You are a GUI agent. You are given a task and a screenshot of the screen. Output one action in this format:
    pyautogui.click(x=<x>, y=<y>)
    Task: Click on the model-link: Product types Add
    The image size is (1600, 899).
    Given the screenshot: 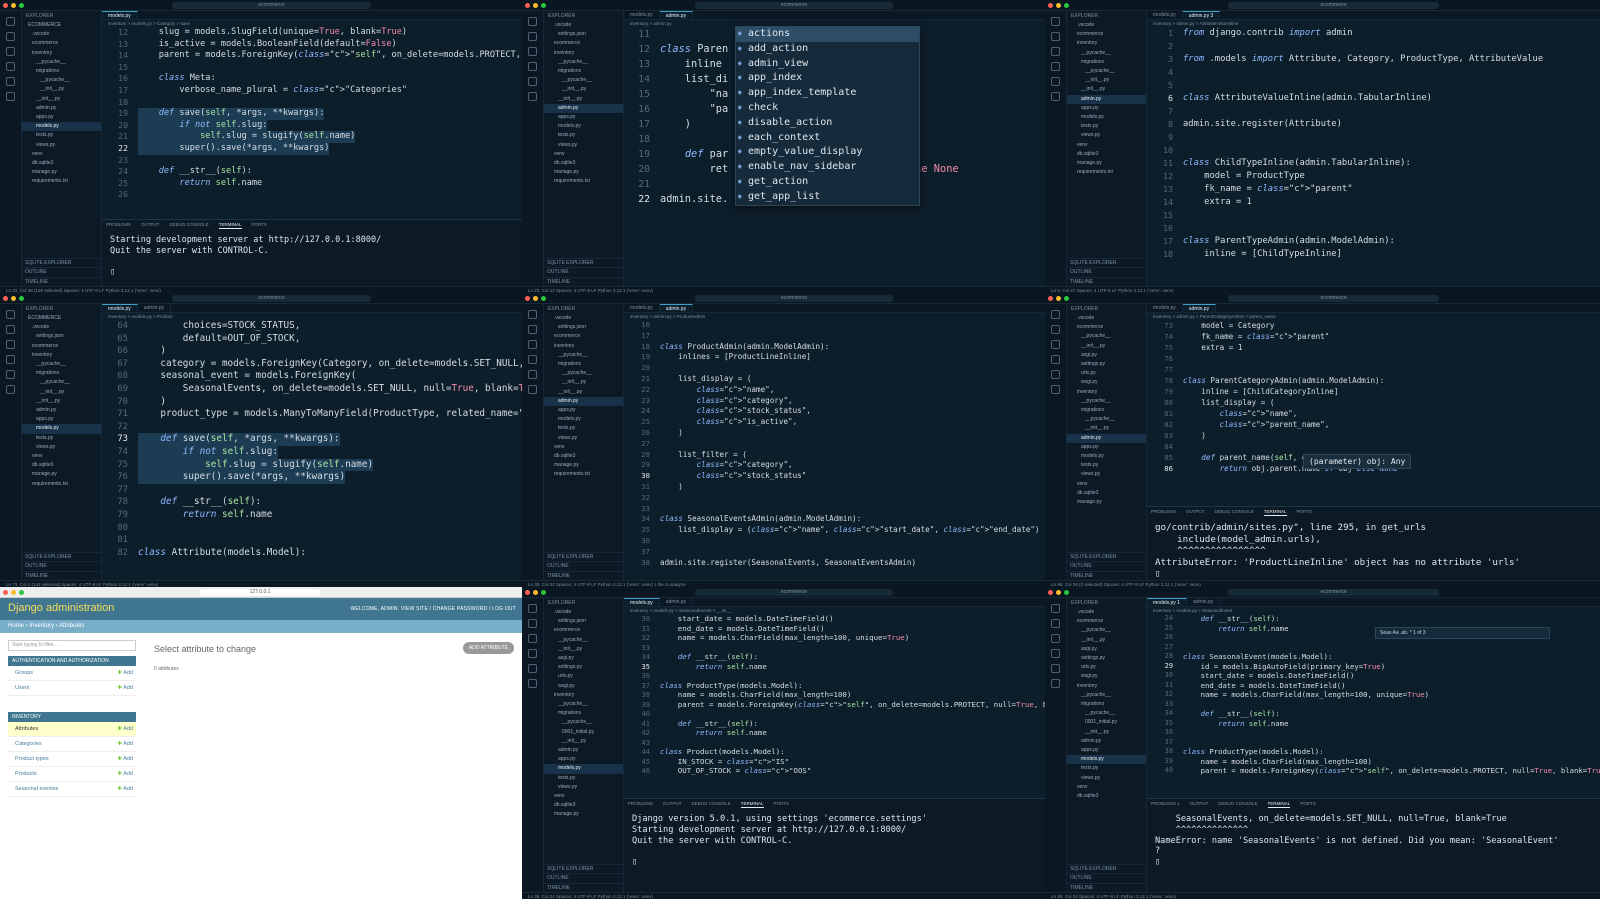 What is the action you would take?
    pyautogui.click(x=72, y=759)
    